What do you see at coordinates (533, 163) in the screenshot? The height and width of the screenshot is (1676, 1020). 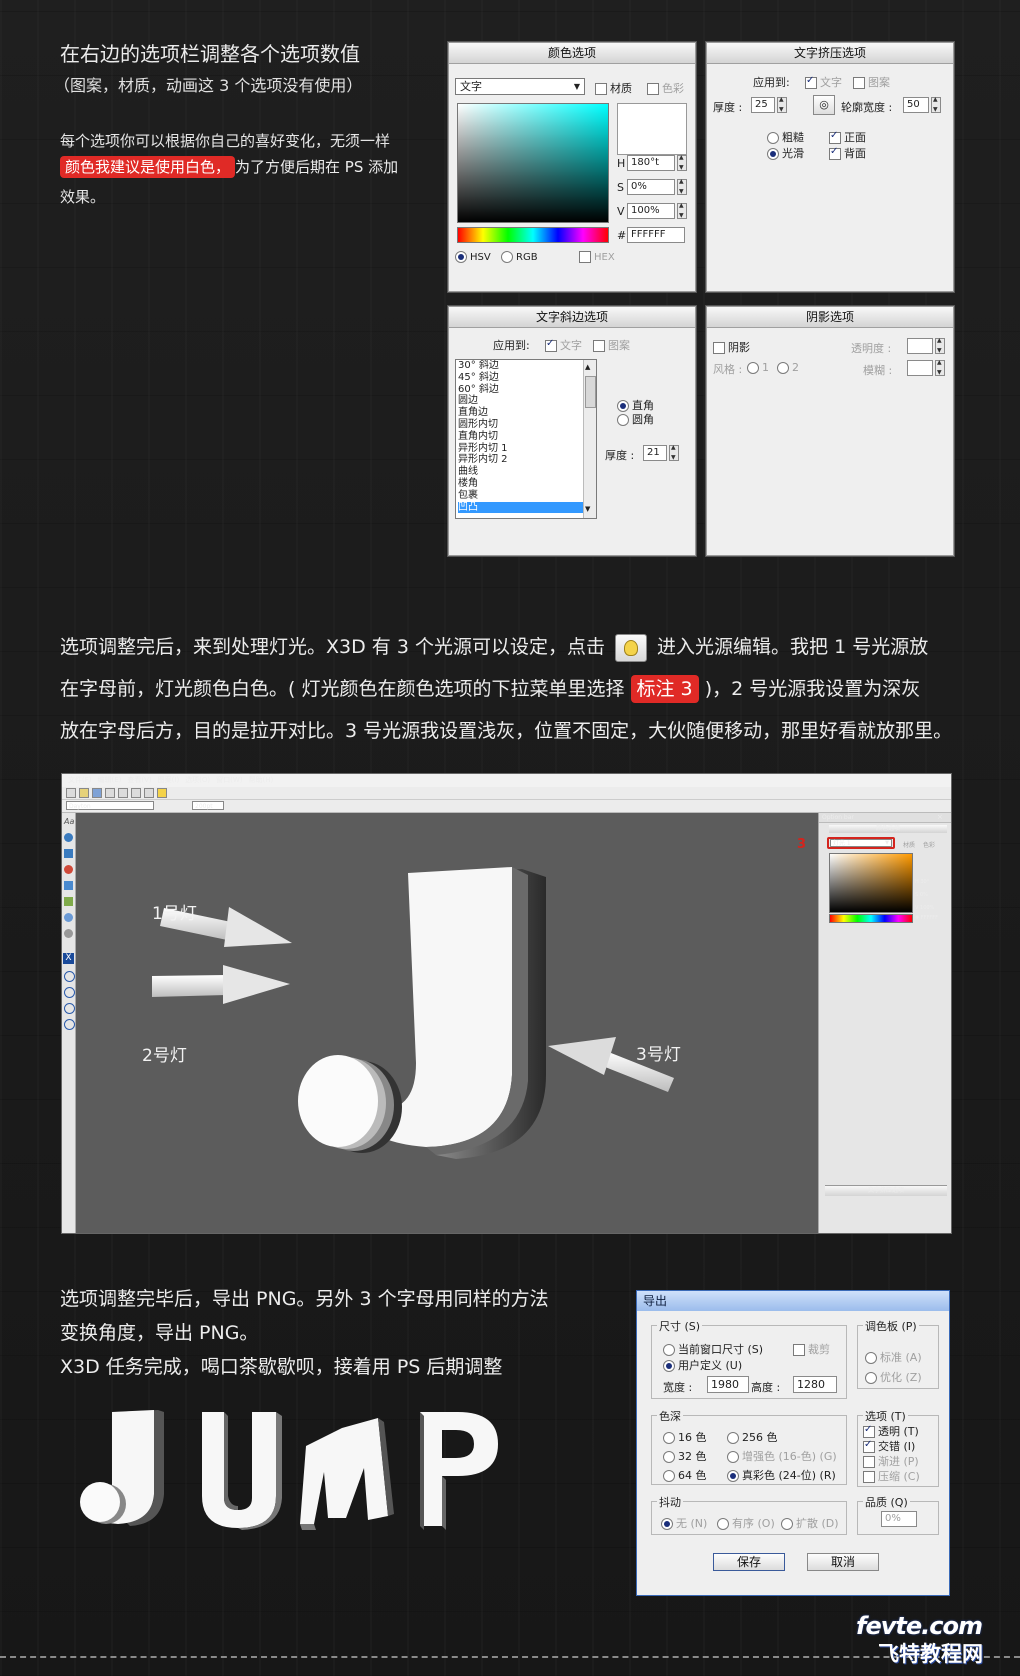 I see `color-picker-field` at bounding box center [533, 163].